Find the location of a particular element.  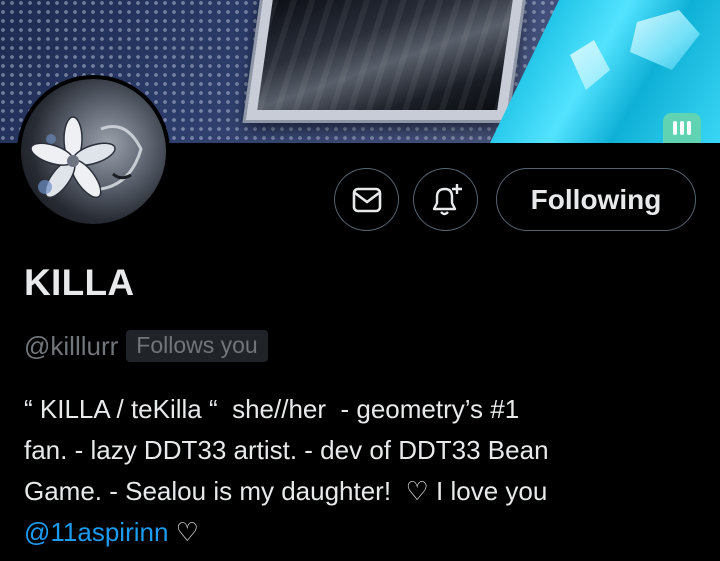

flower-icon is located at coordinates (86, 157).